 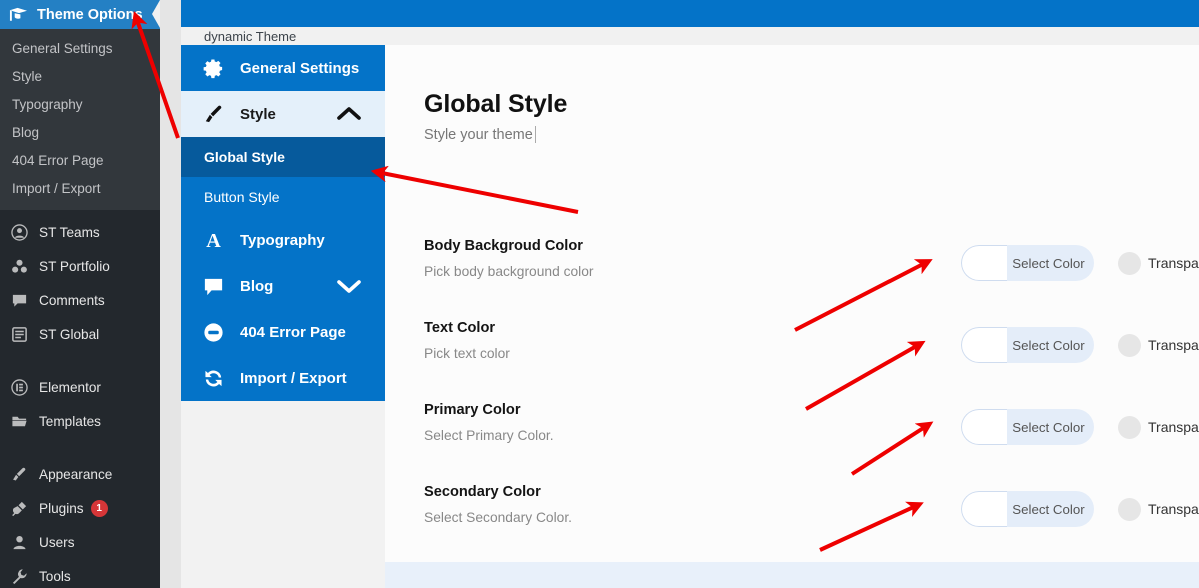 What do you see at coordinates (300, 68) in the screenshot?
I see `nav-label: General Settings` at bounding box center [300, 68].